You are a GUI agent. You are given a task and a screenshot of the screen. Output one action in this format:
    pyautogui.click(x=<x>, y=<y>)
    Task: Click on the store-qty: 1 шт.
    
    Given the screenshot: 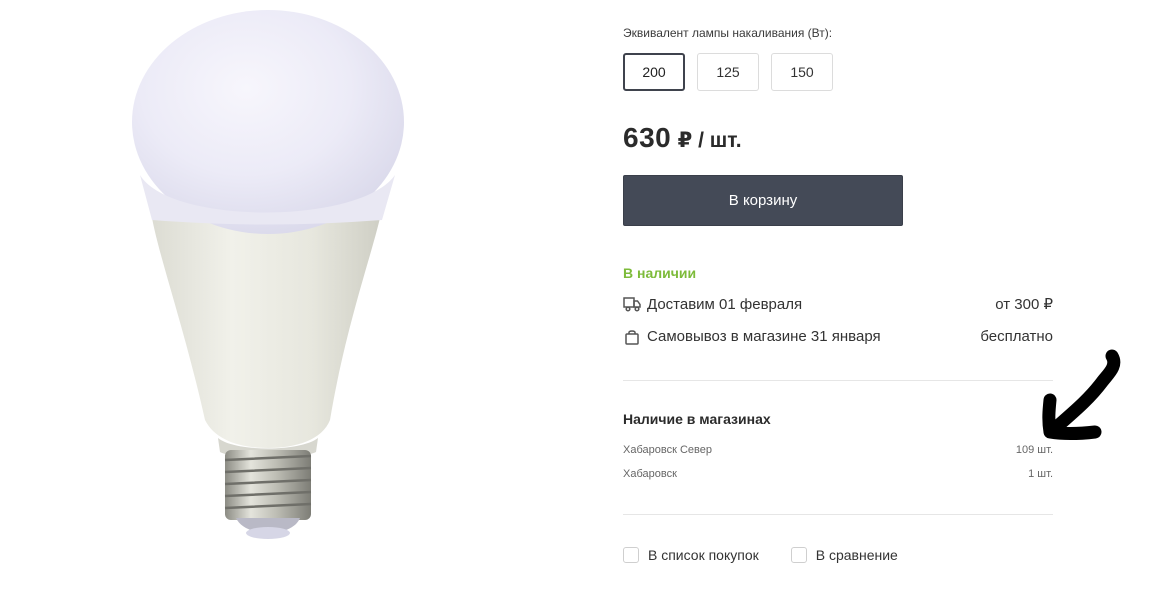 What is the action you would take?
    pyautogui.click(x=1040, y=474)
    